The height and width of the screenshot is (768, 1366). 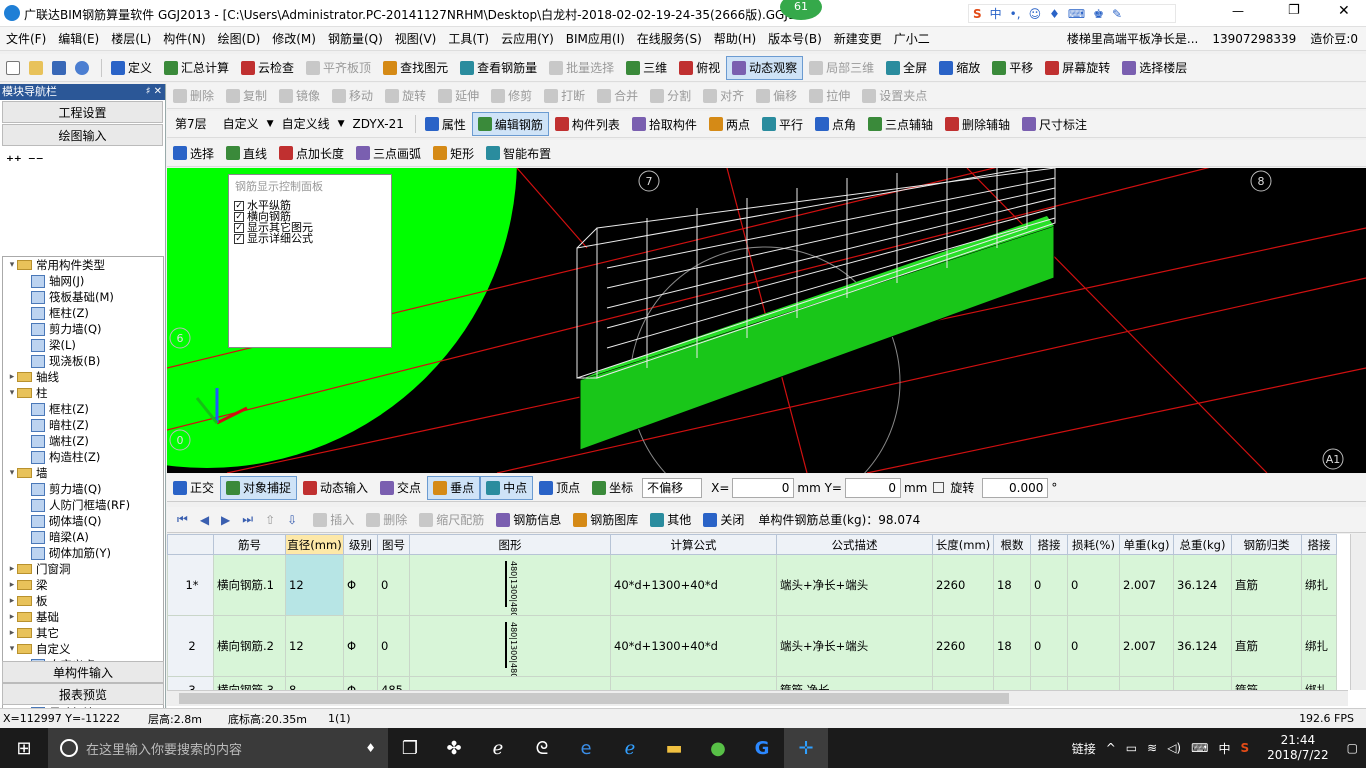 What do you see at coordinates (1199, 748) in the screenshot?
I see `keyboard-icon: ⌨` at bounding box center [1199, 748].